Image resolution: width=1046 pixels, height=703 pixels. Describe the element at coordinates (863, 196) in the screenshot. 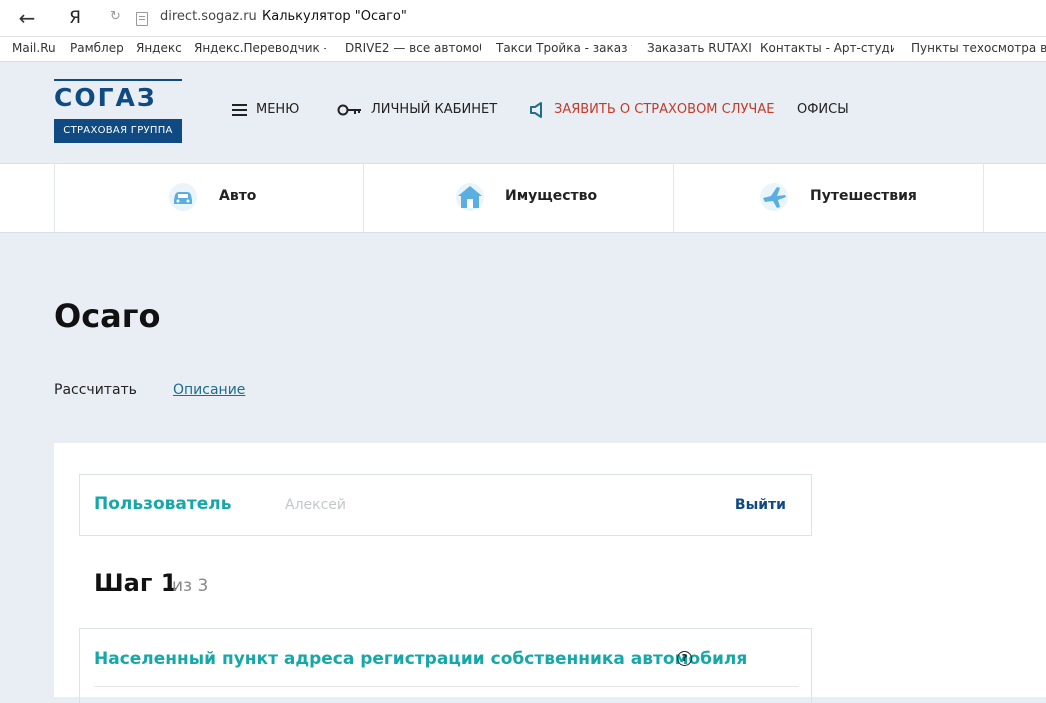

I see `category-travel-label: Путешествия` at that location.